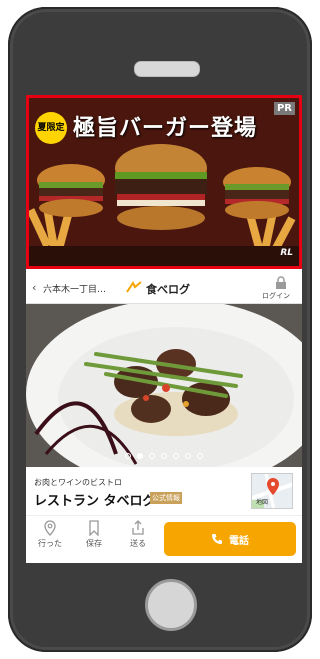 The height and width of the screenshot is (659, 320). What do you see at coordinates (138, 527) in the screenshot?
I see `share-icon` at bounding box center [138, 527].